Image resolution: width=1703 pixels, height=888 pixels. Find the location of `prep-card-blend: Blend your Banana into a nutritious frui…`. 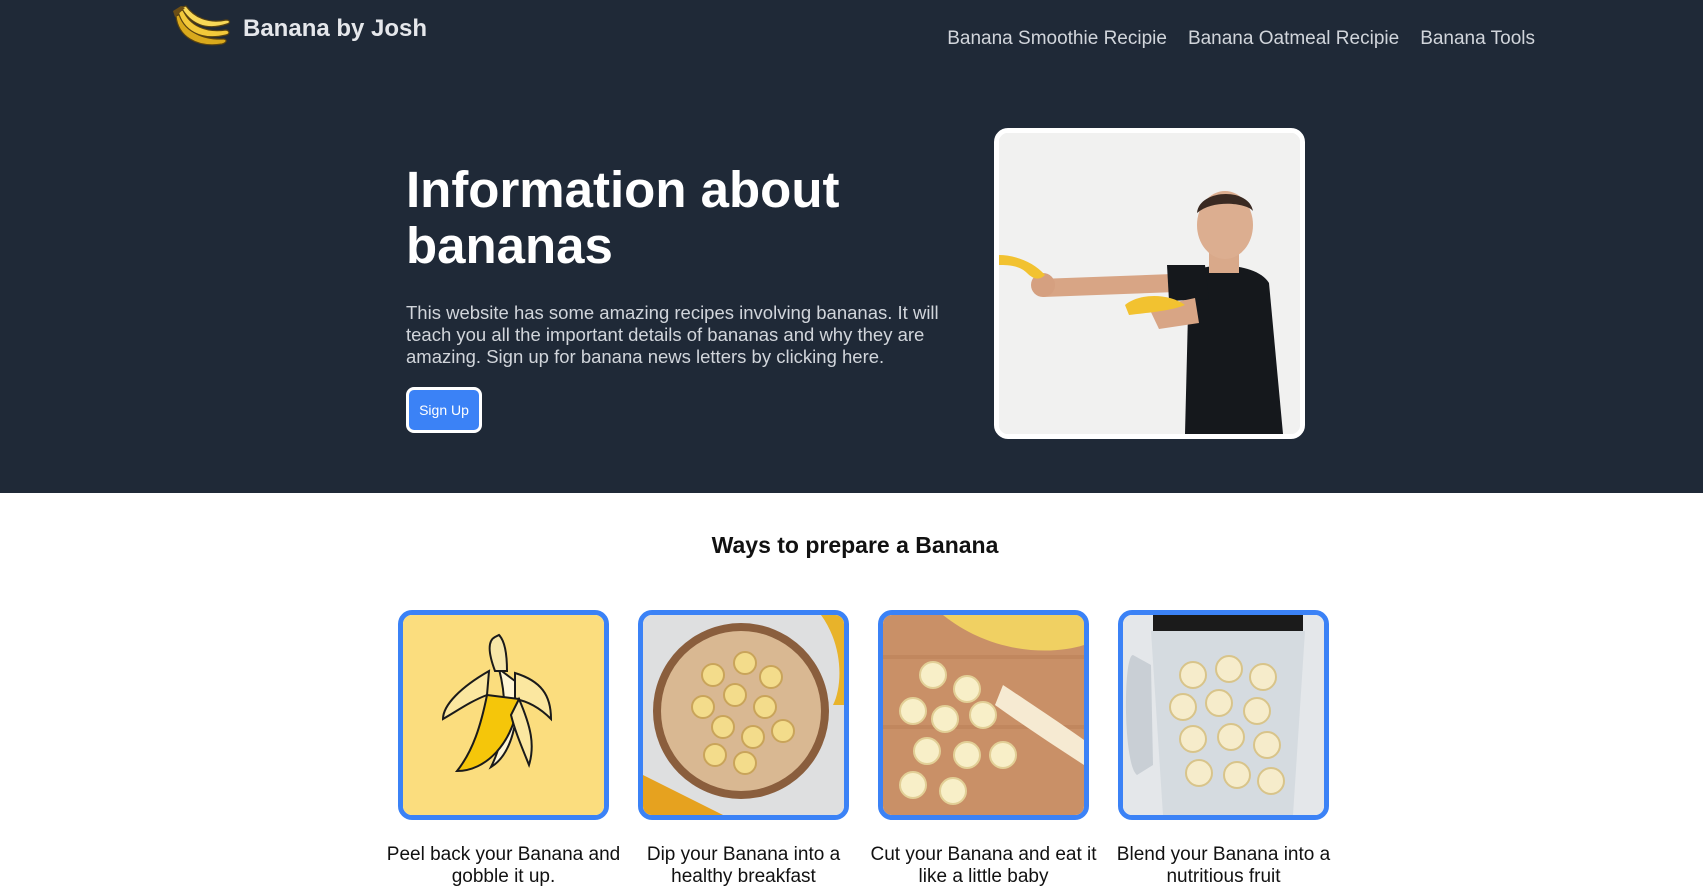

prep-card-blend: Blend your Banana into a nutritious frui… is located at coordinates (1223, 749).